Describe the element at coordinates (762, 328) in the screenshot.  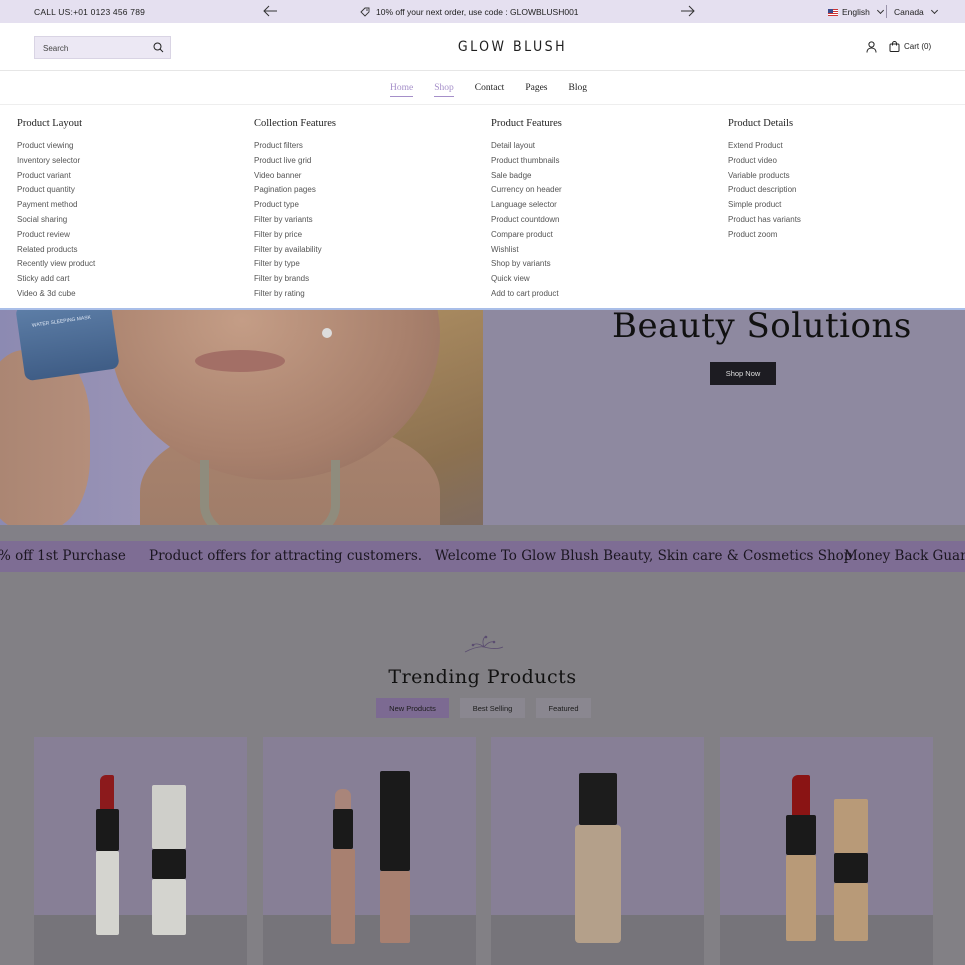
I see `hero-title: Beauty Solutions` at that location.